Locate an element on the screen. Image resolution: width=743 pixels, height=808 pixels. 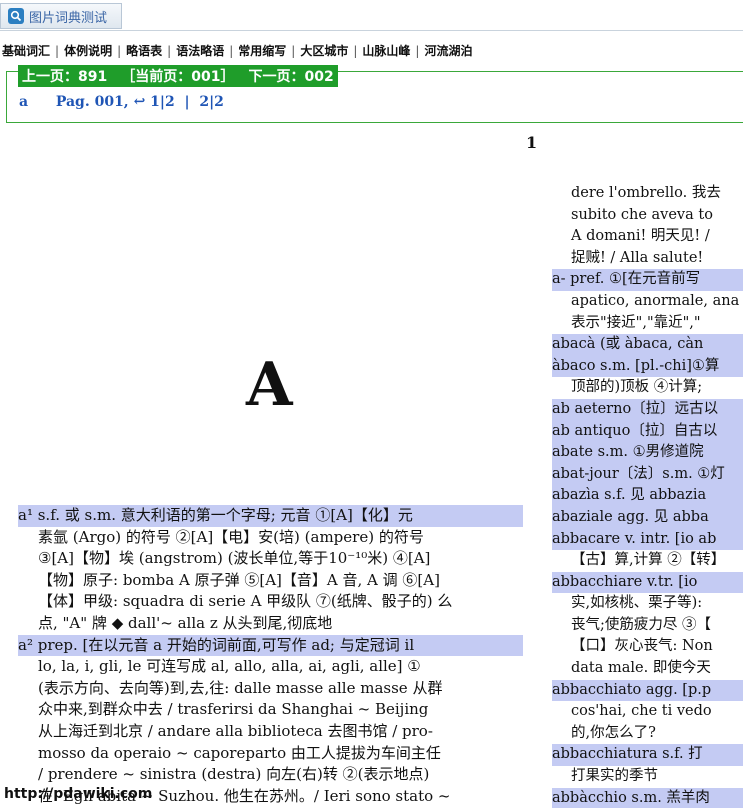
text-line: abbàcchio s.m. 羔羊肉 is located at coordinates (647, 797).